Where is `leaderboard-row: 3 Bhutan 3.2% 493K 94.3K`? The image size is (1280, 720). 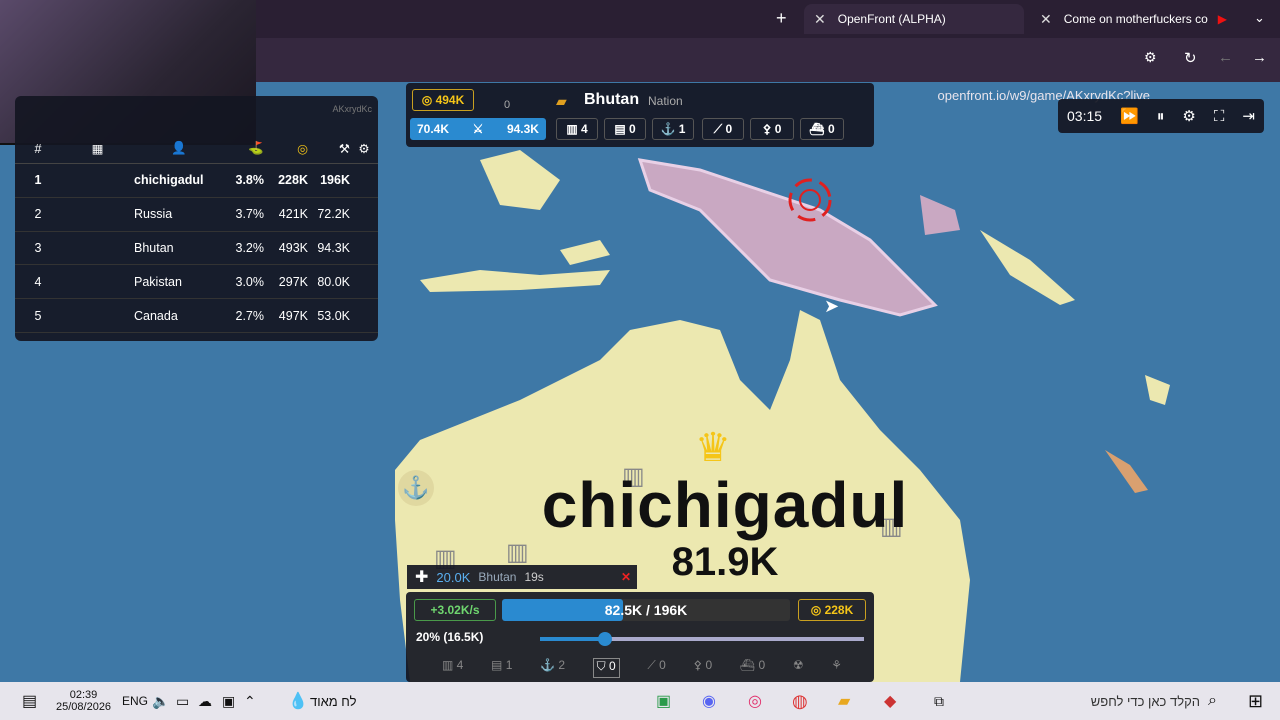
leaderboard-row: 3 Bhutan 3.2% 493K 94.3K is located at coordinates (196, 249).